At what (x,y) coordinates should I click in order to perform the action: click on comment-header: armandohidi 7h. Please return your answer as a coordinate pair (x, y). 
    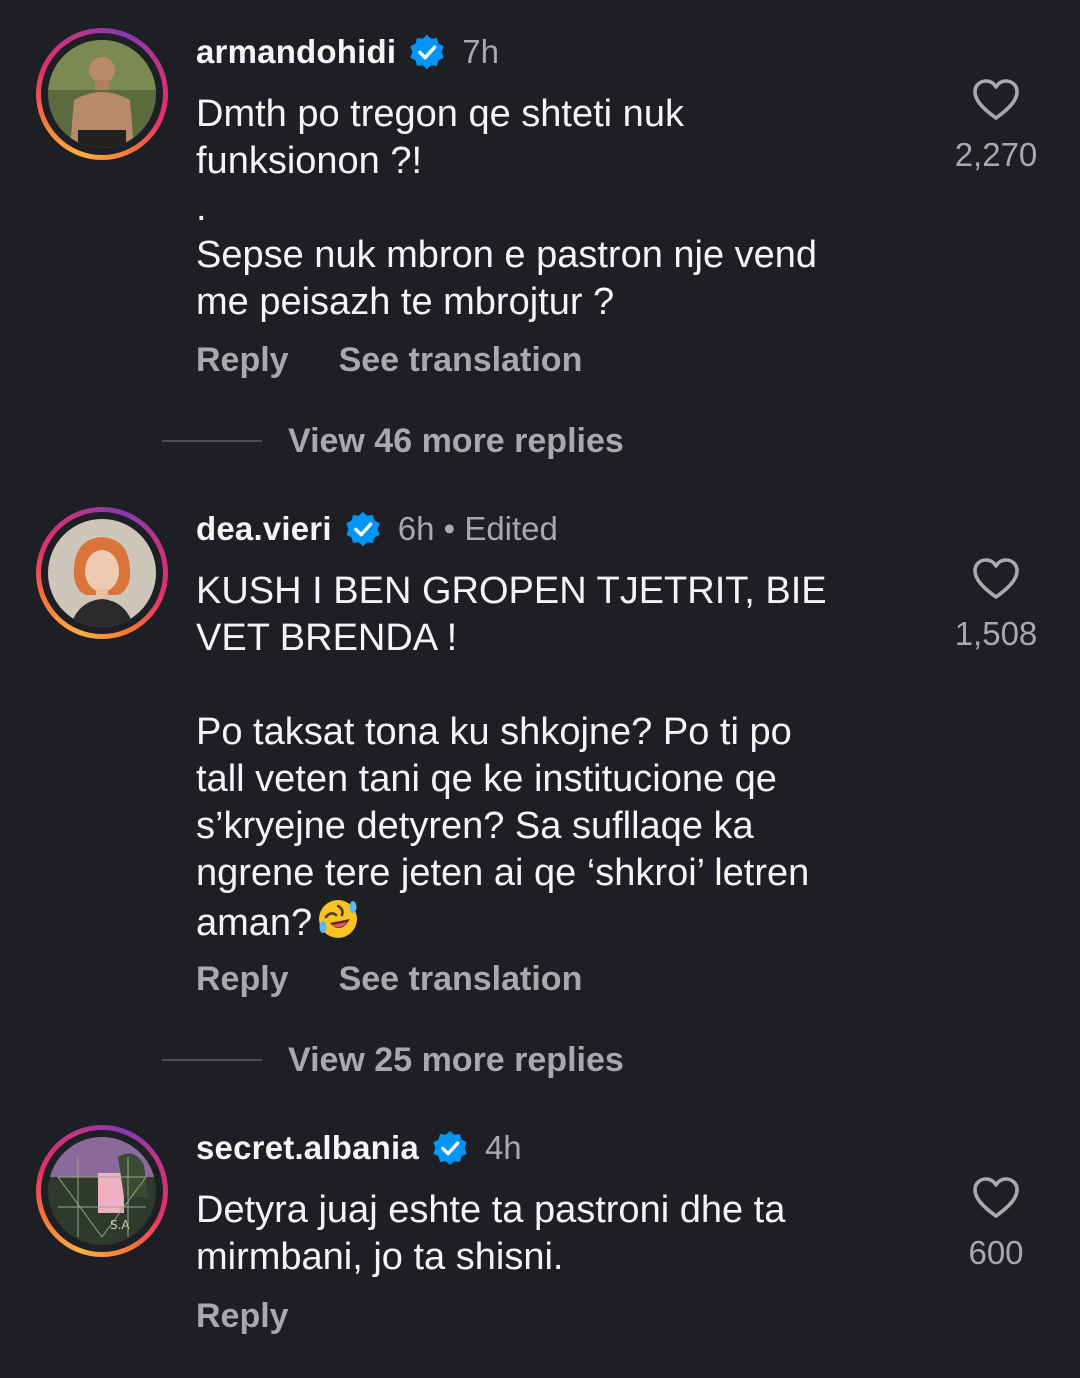
    Looking at the image, I should click on (347, 52).